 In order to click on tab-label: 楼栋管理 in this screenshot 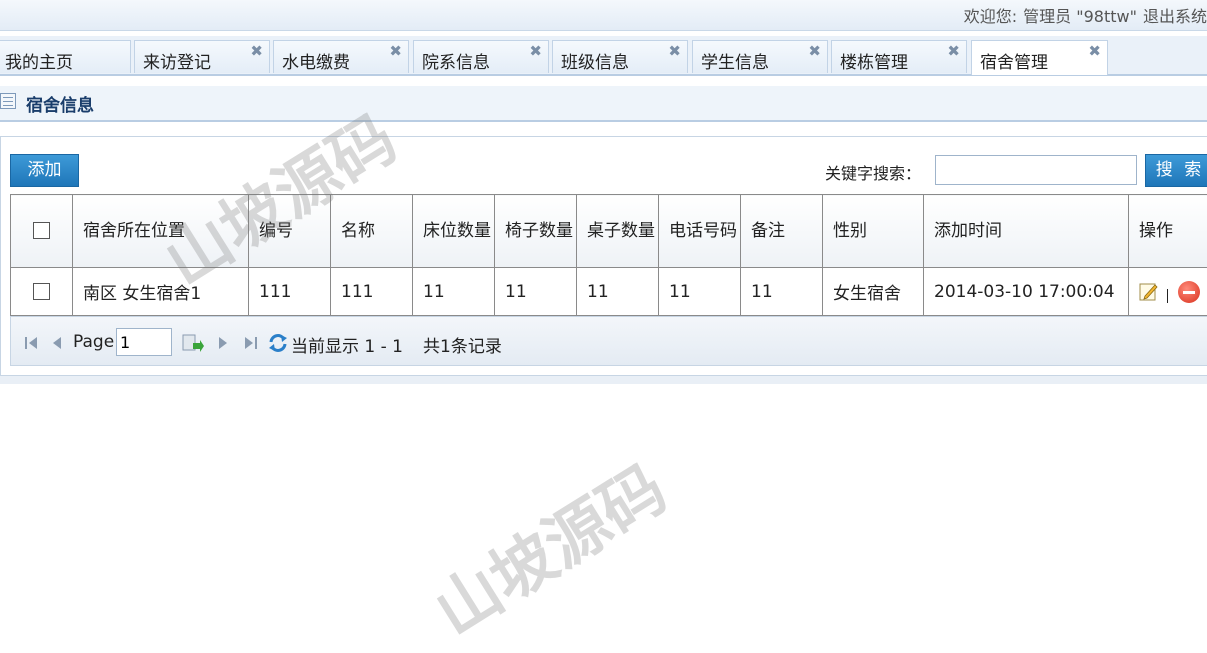, I will do `click(874, 60)`.